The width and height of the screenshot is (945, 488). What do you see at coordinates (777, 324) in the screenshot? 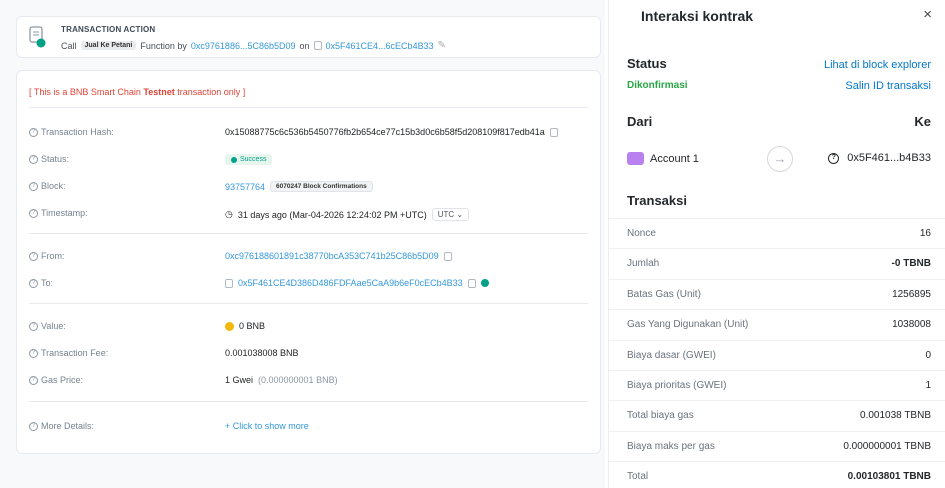
I see `transaction-row: Gas Yang Digunakan (Unit) 1038008` at bounding box center [777, 324].